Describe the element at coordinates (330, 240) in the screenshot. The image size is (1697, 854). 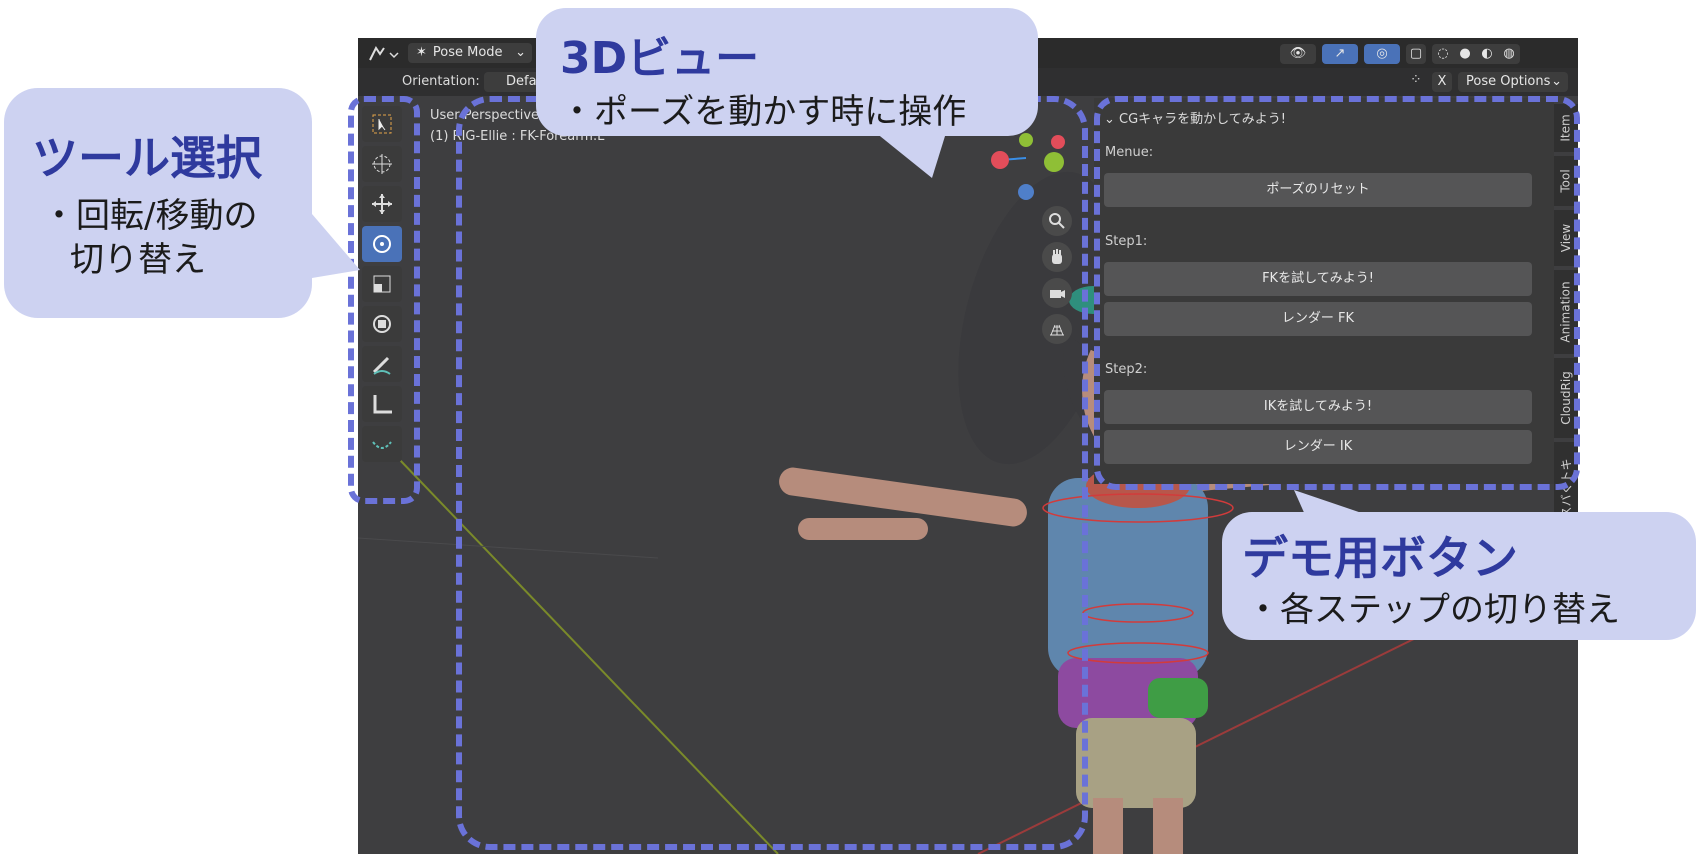
I see `tools-callout-tail` at that location.